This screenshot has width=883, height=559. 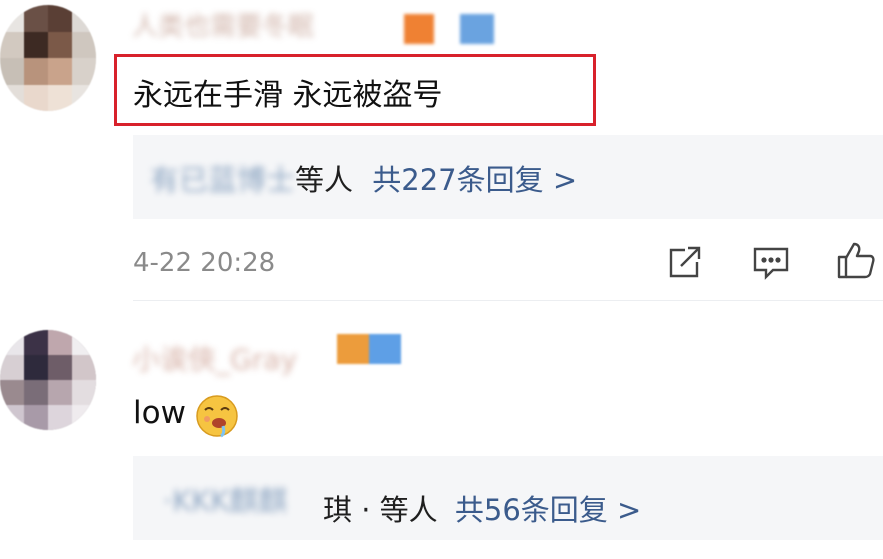 I want to click on reply-names: 有已蓝博士, so click(x=223, y=180).